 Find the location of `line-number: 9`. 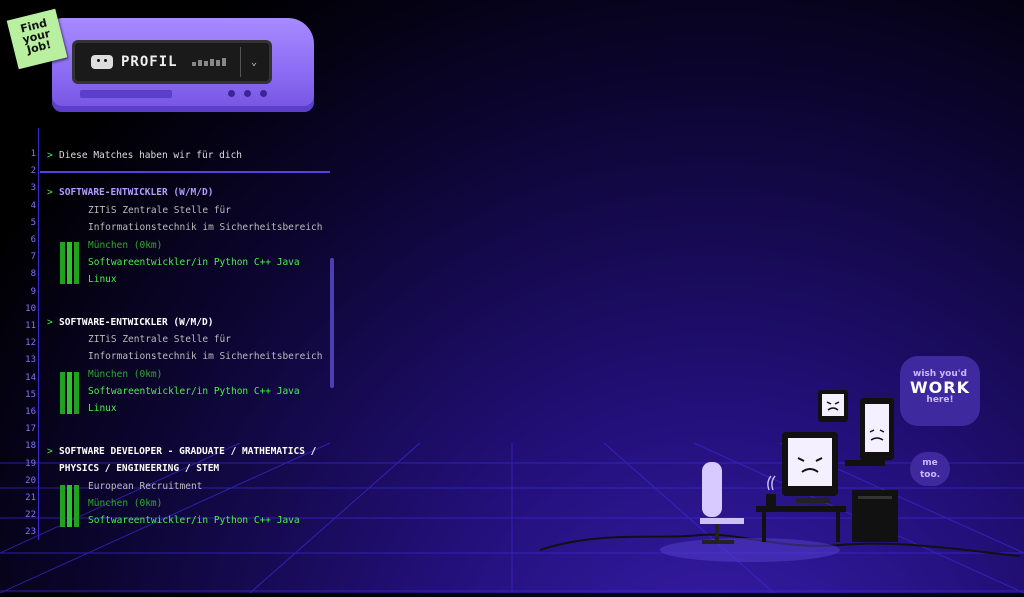

line-number: 9 is located at coordinates (33, 291).